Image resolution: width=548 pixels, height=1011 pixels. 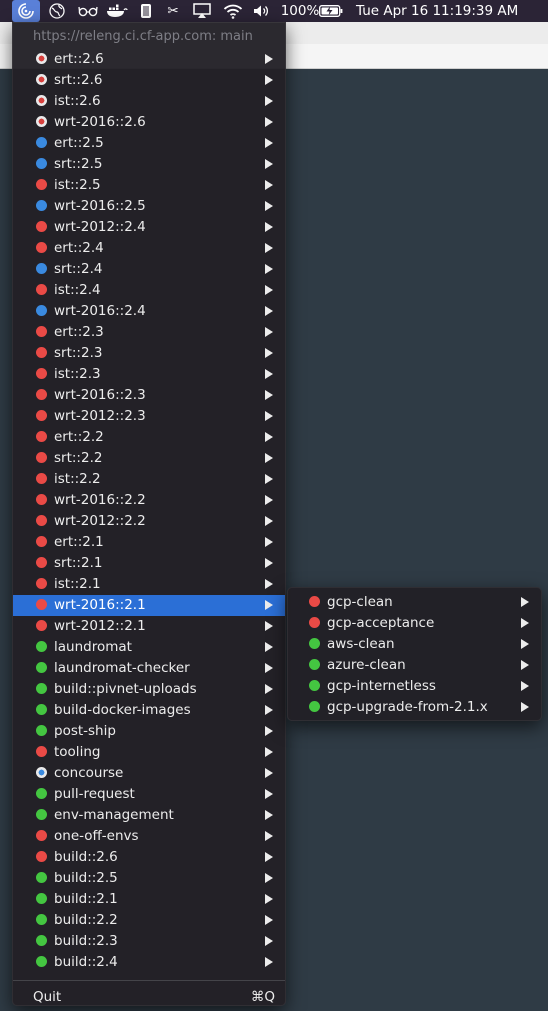 I want to click on pipeline-item: ist::2.6, so click(x=149, y=101).